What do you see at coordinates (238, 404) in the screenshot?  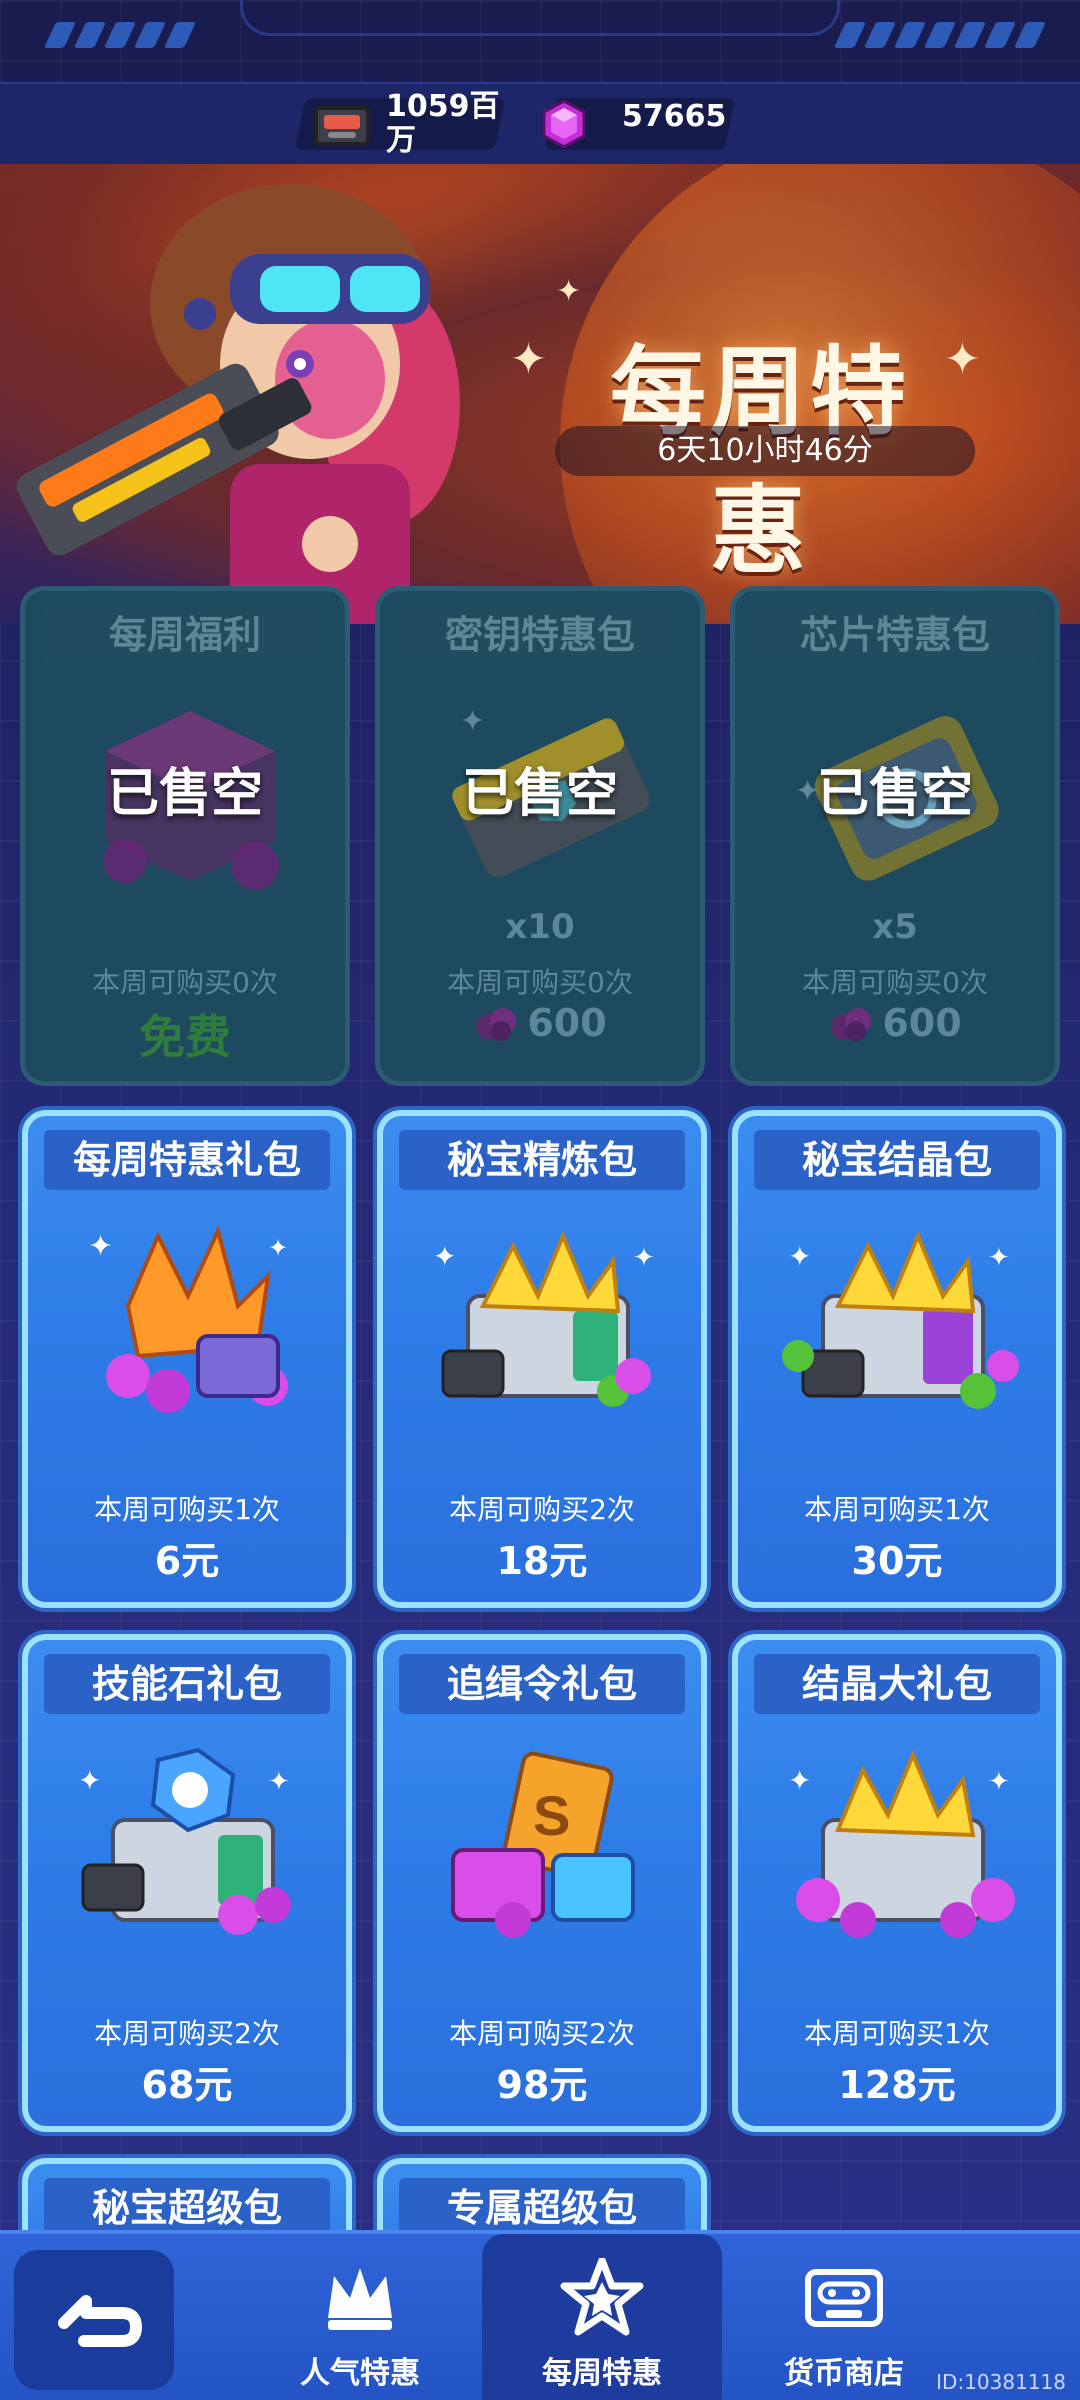 I see `hero-character-image` at bounding box center [238, 404].